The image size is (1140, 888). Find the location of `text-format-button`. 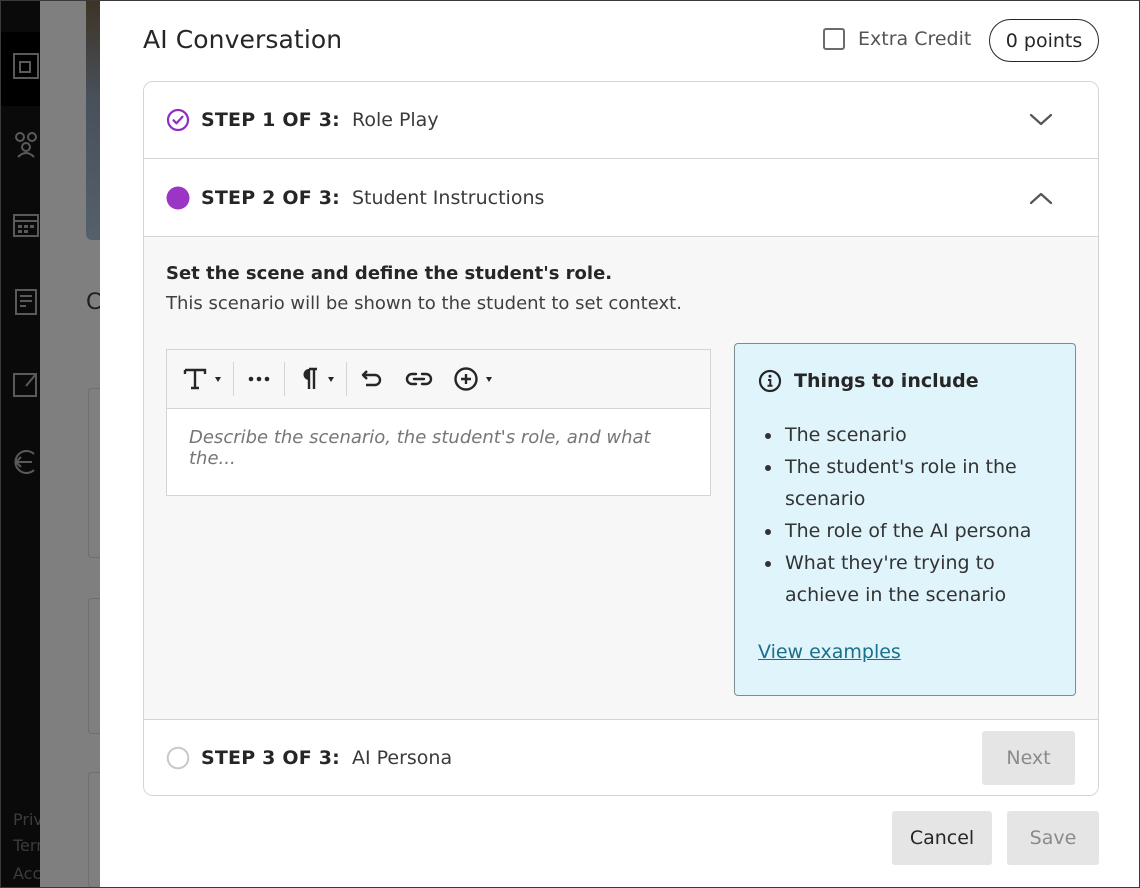

text-format-button is located at coordinates (201, 379).